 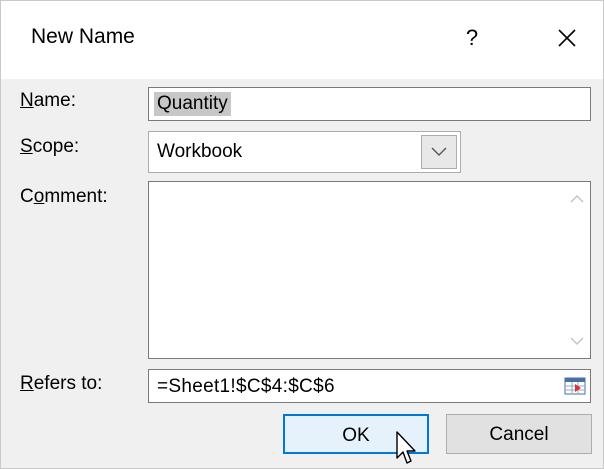 I want to click on name-input: Quantity, so click(x=369, y=104).